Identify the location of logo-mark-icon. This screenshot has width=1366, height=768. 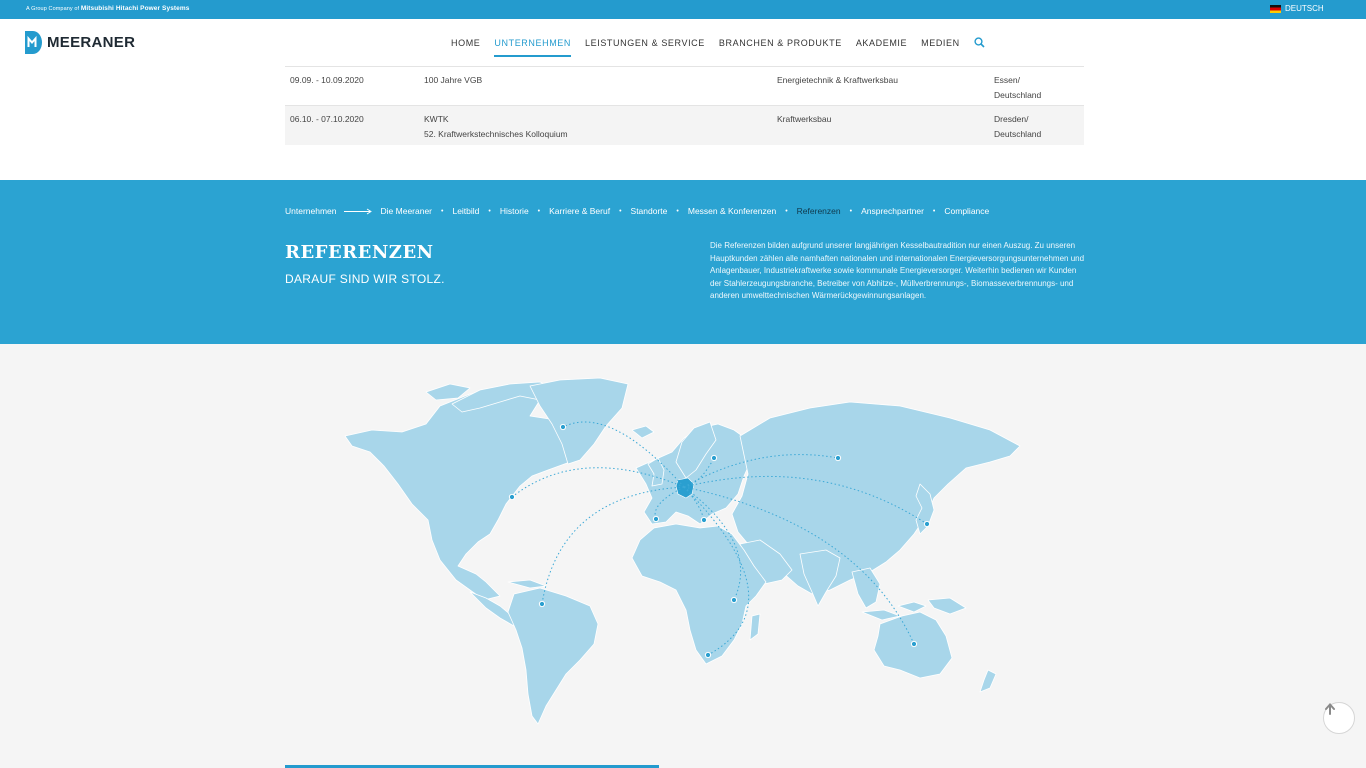
(33, 42).